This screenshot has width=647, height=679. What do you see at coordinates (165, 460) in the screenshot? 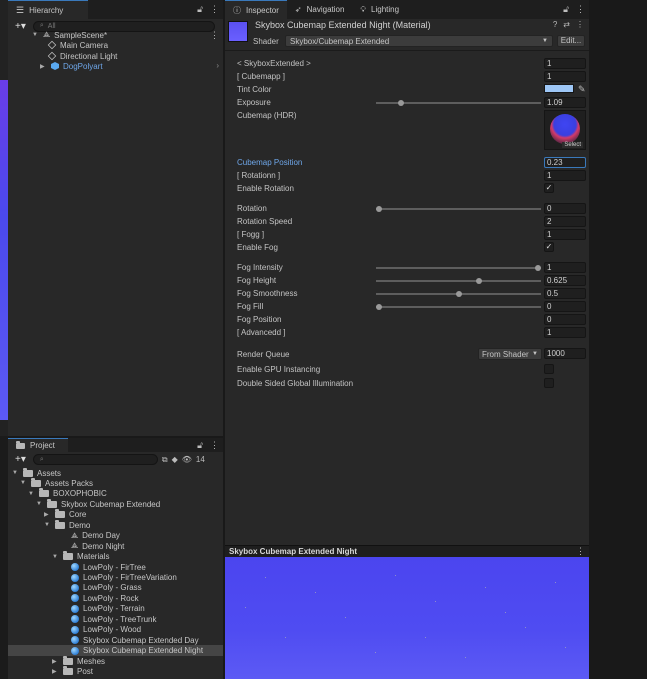
I see `filter-by-type-icon: ⧉` at bounding box center [165, 460].